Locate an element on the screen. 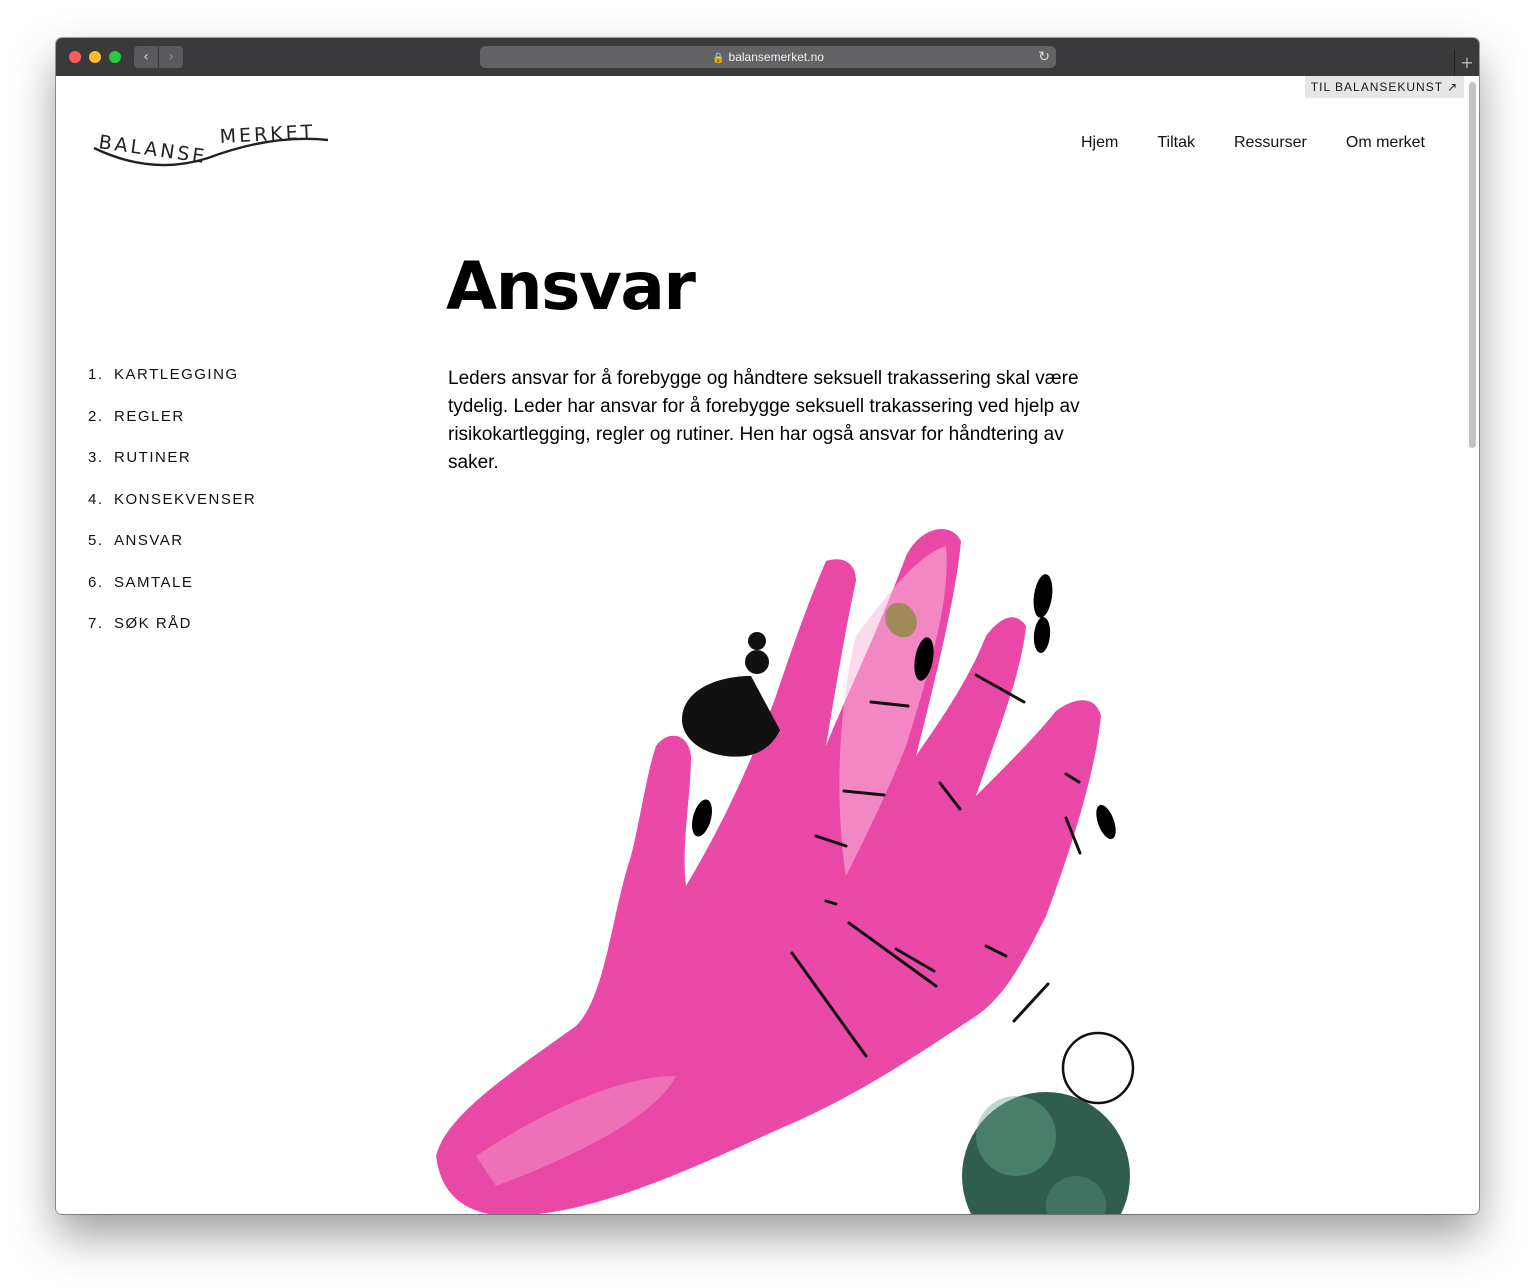  section-number: 3. is located at coordinates (96, 457).